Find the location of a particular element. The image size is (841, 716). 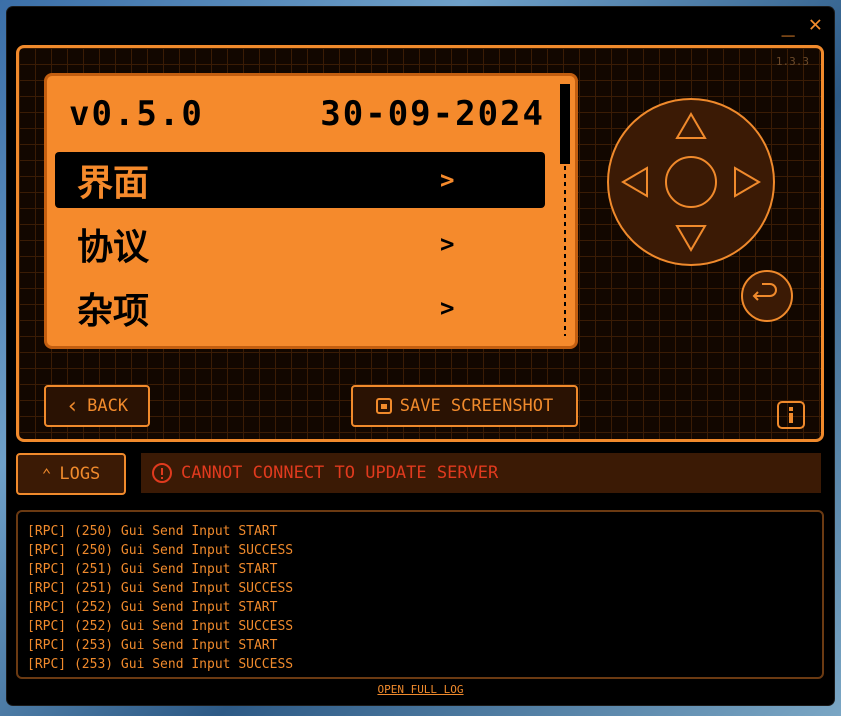

close-button: ✕ is located at coordinates (815, 25).